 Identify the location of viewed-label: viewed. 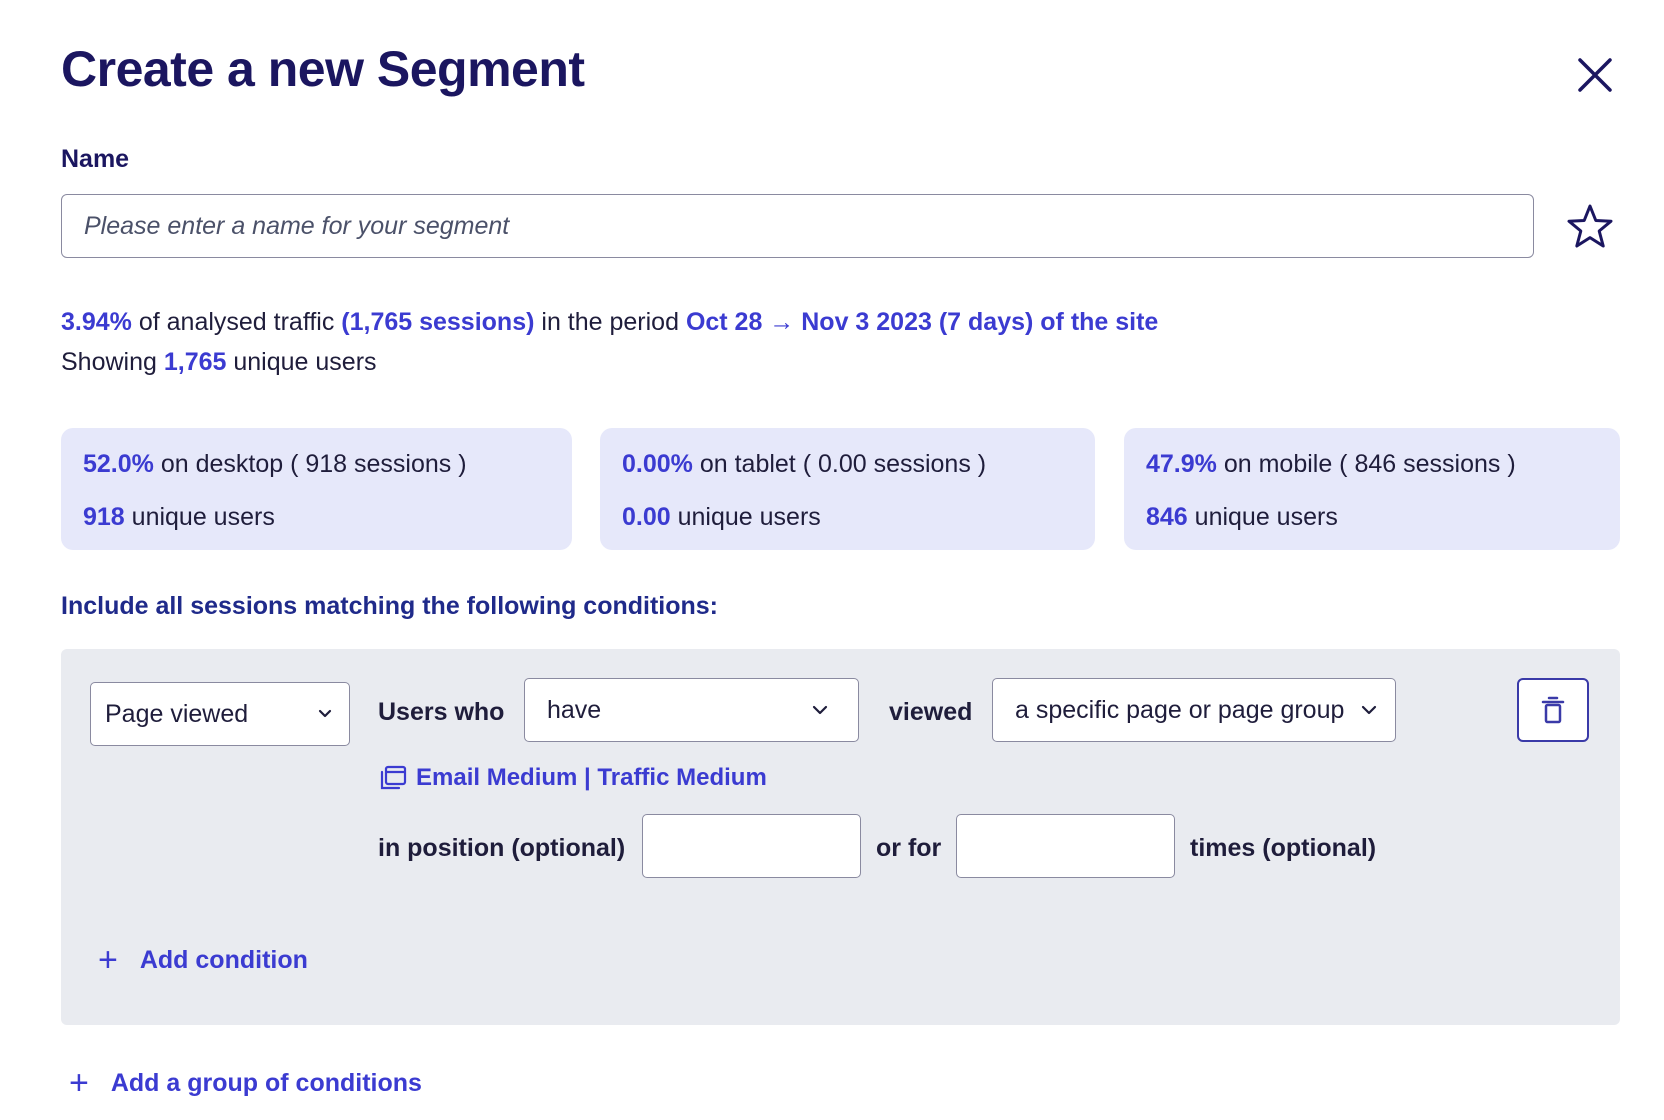
(931, 712).